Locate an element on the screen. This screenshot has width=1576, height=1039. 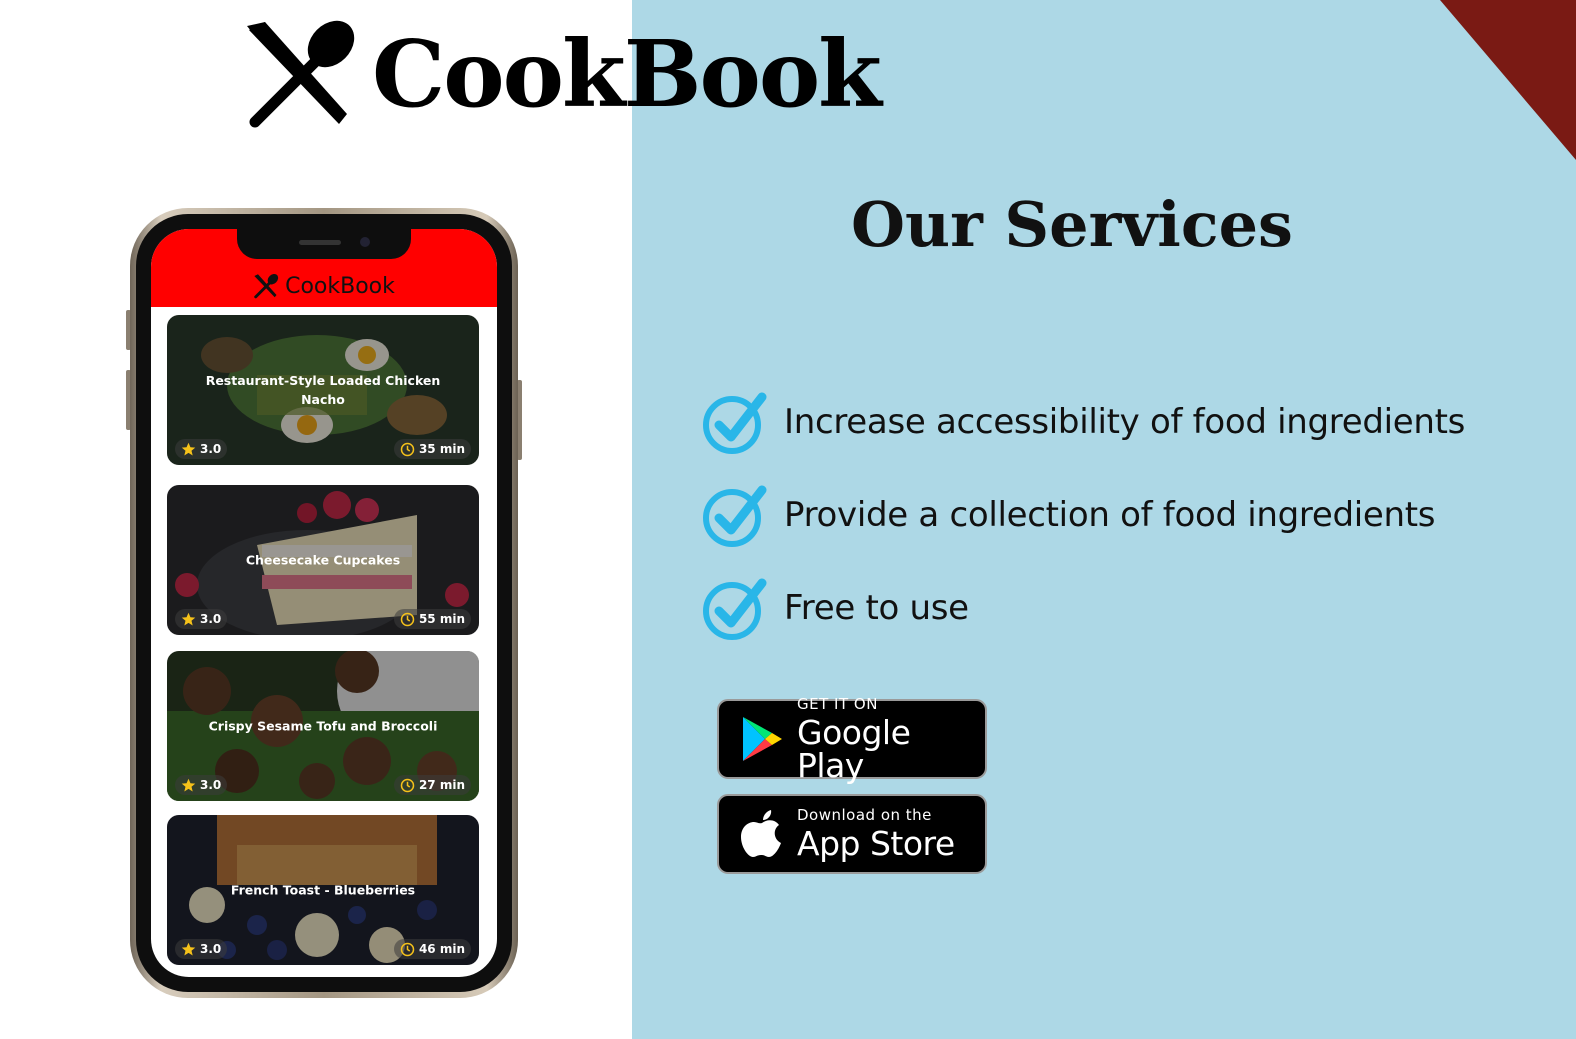
apple-badge-big: App Store is located at coordinates (876, 843).